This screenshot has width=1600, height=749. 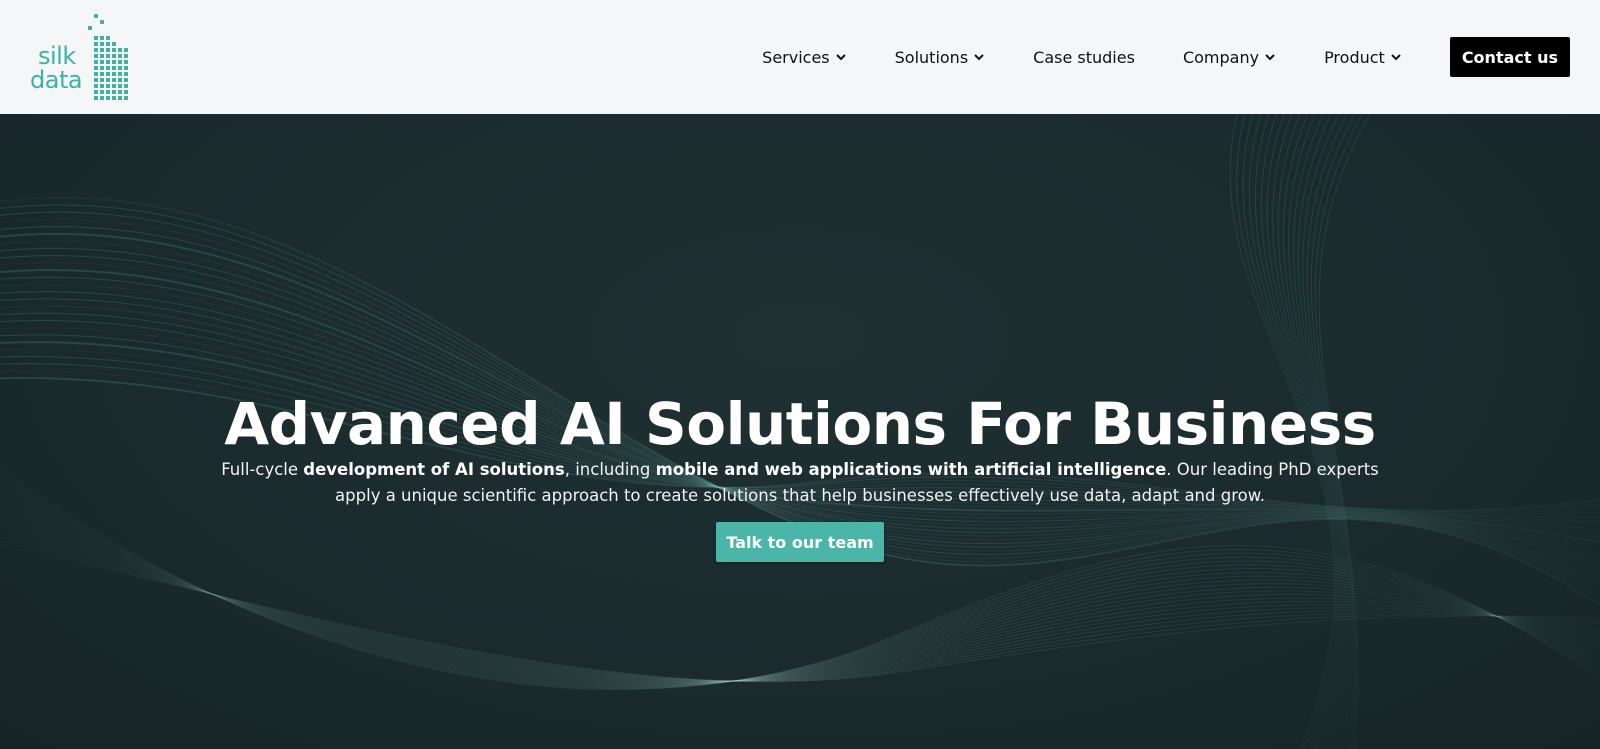 I want to click on nav-item-label: Solutions, so click(x=931, y=57).